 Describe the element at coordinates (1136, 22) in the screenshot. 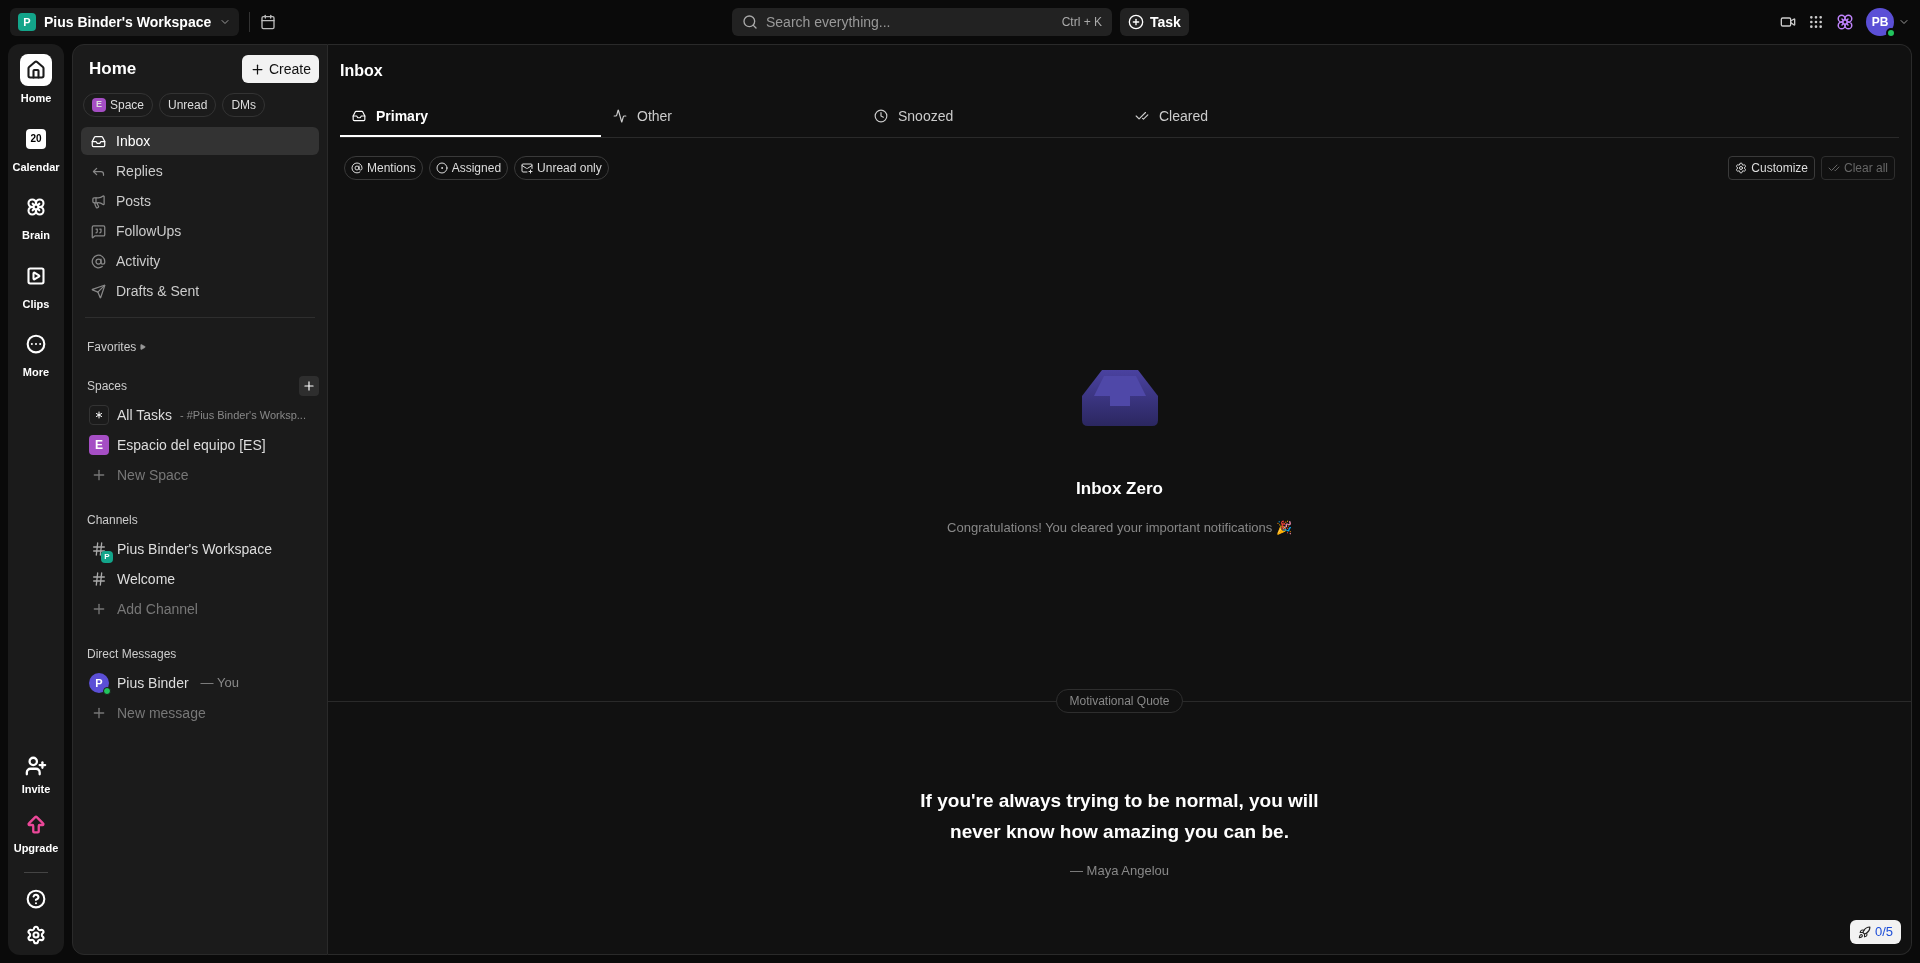

I see `plus-circle-icon` at that location.